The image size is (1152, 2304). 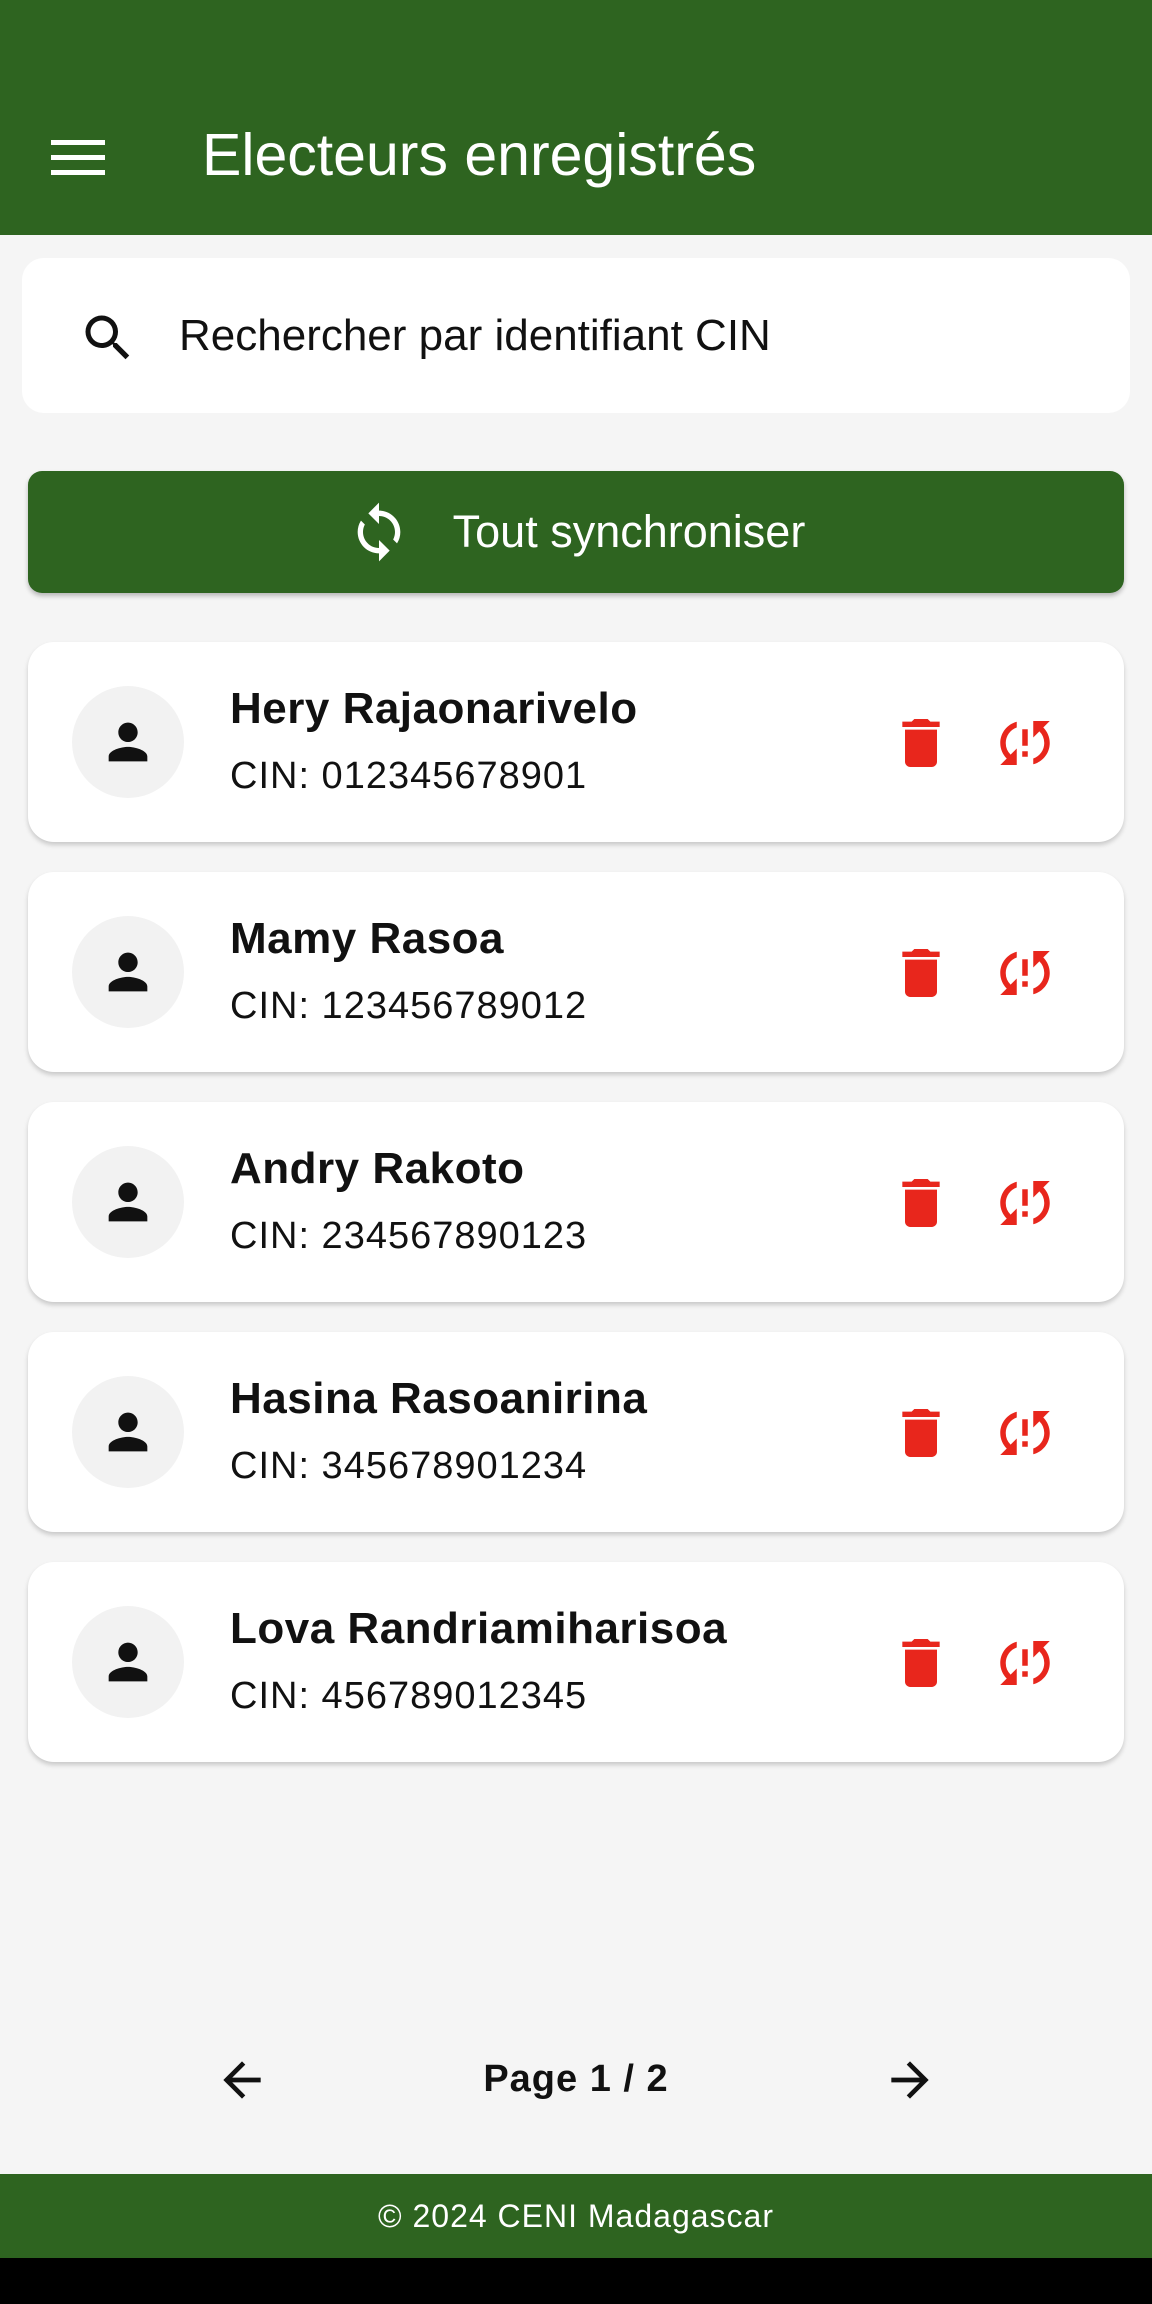 I want to click on footer-text: © 2024 CENI Madagascar, so click(x=576, y=2215).